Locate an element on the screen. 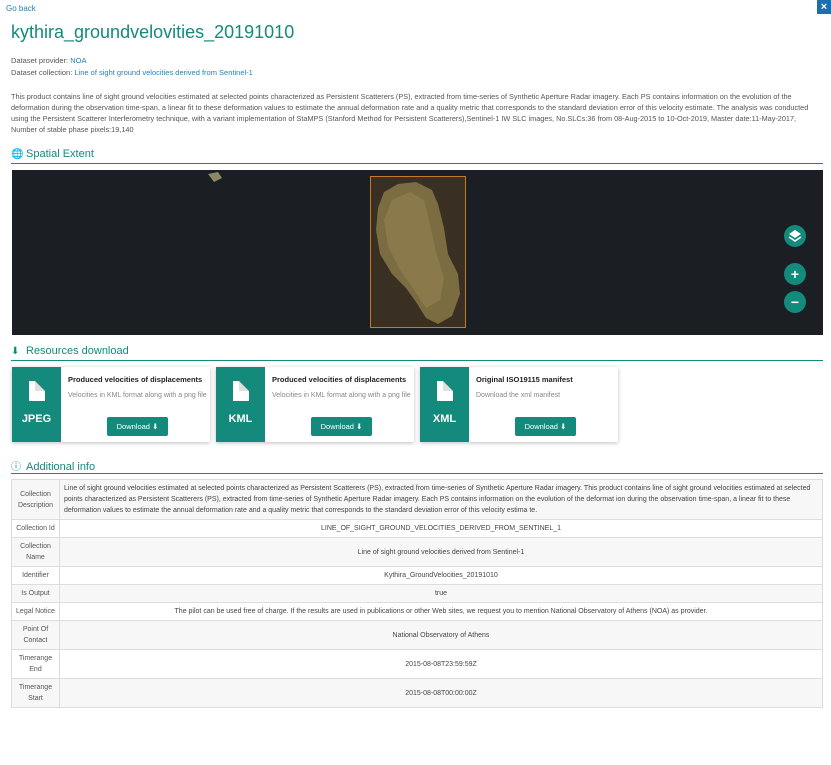  zoom-out-button: − is located at coordinates (795, 302).